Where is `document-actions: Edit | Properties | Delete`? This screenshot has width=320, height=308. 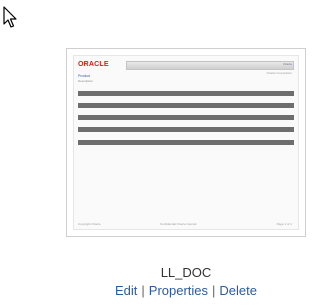
document-actions: Edit | Properties | Delete is located at coordinates (186, 291).